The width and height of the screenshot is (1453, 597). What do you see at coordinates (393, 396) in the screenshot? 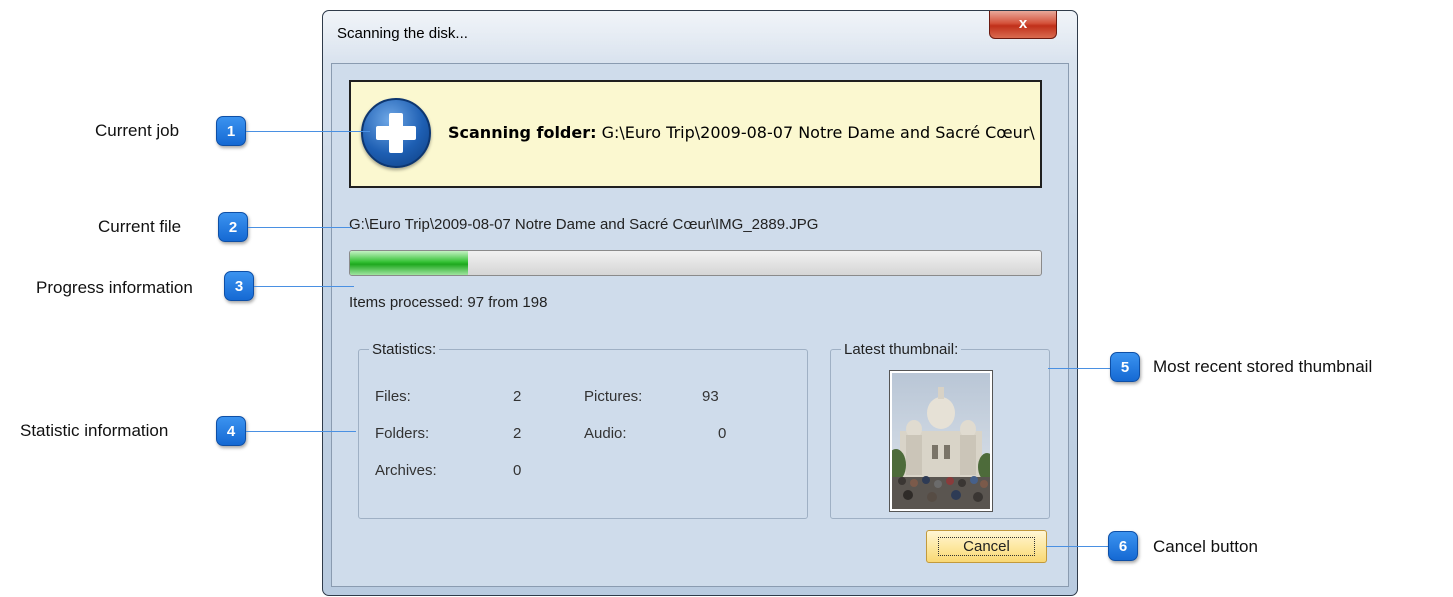
I see `files-label: Files:` at bounding box center [393, 396].